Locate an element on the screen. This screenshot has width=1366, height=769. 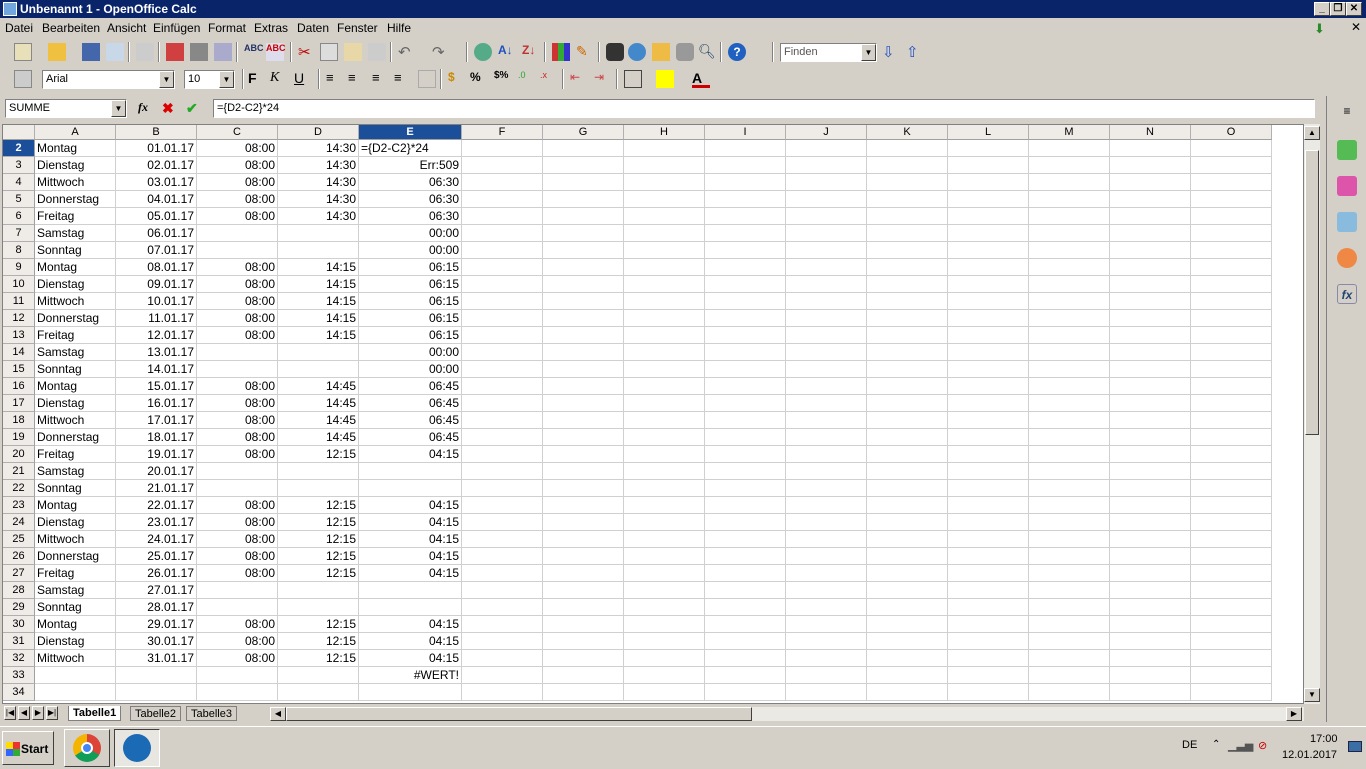
name-box-dropdown-arrow: ▼ is located at coordinates (118, 108).